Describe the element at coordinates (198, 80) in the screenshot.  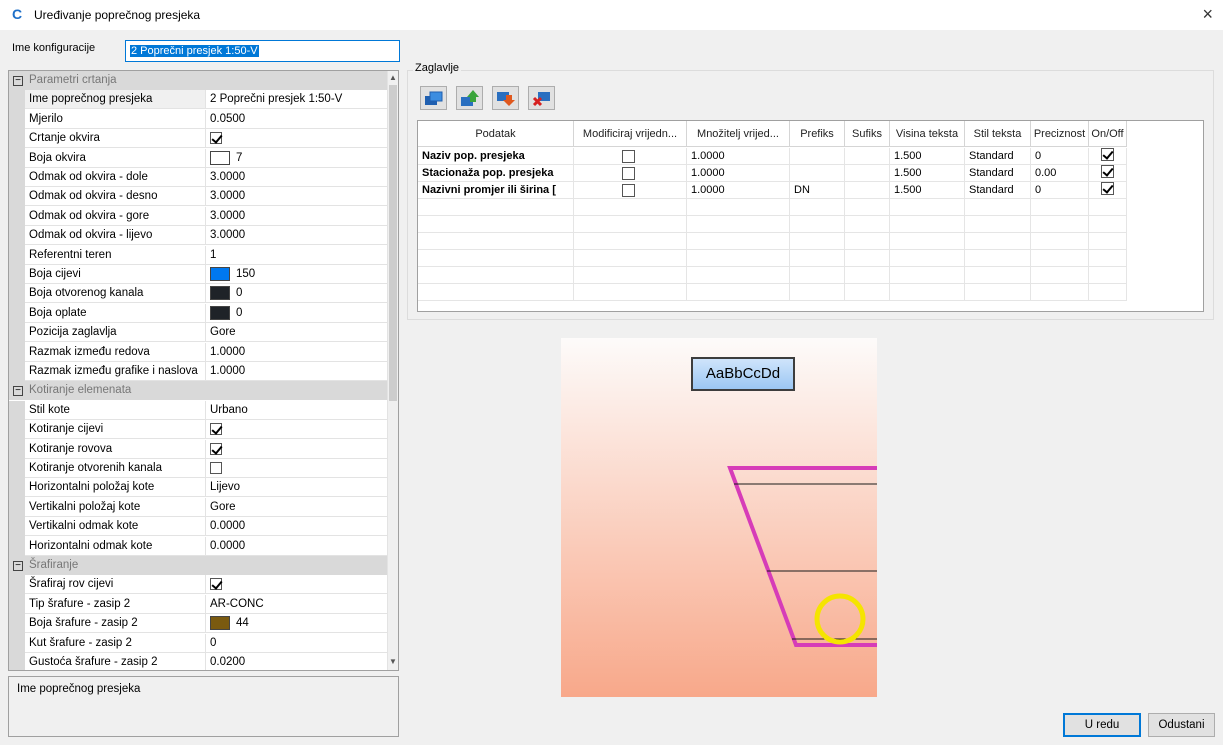
I see `category-header: − Parametri crtanja` at that location.